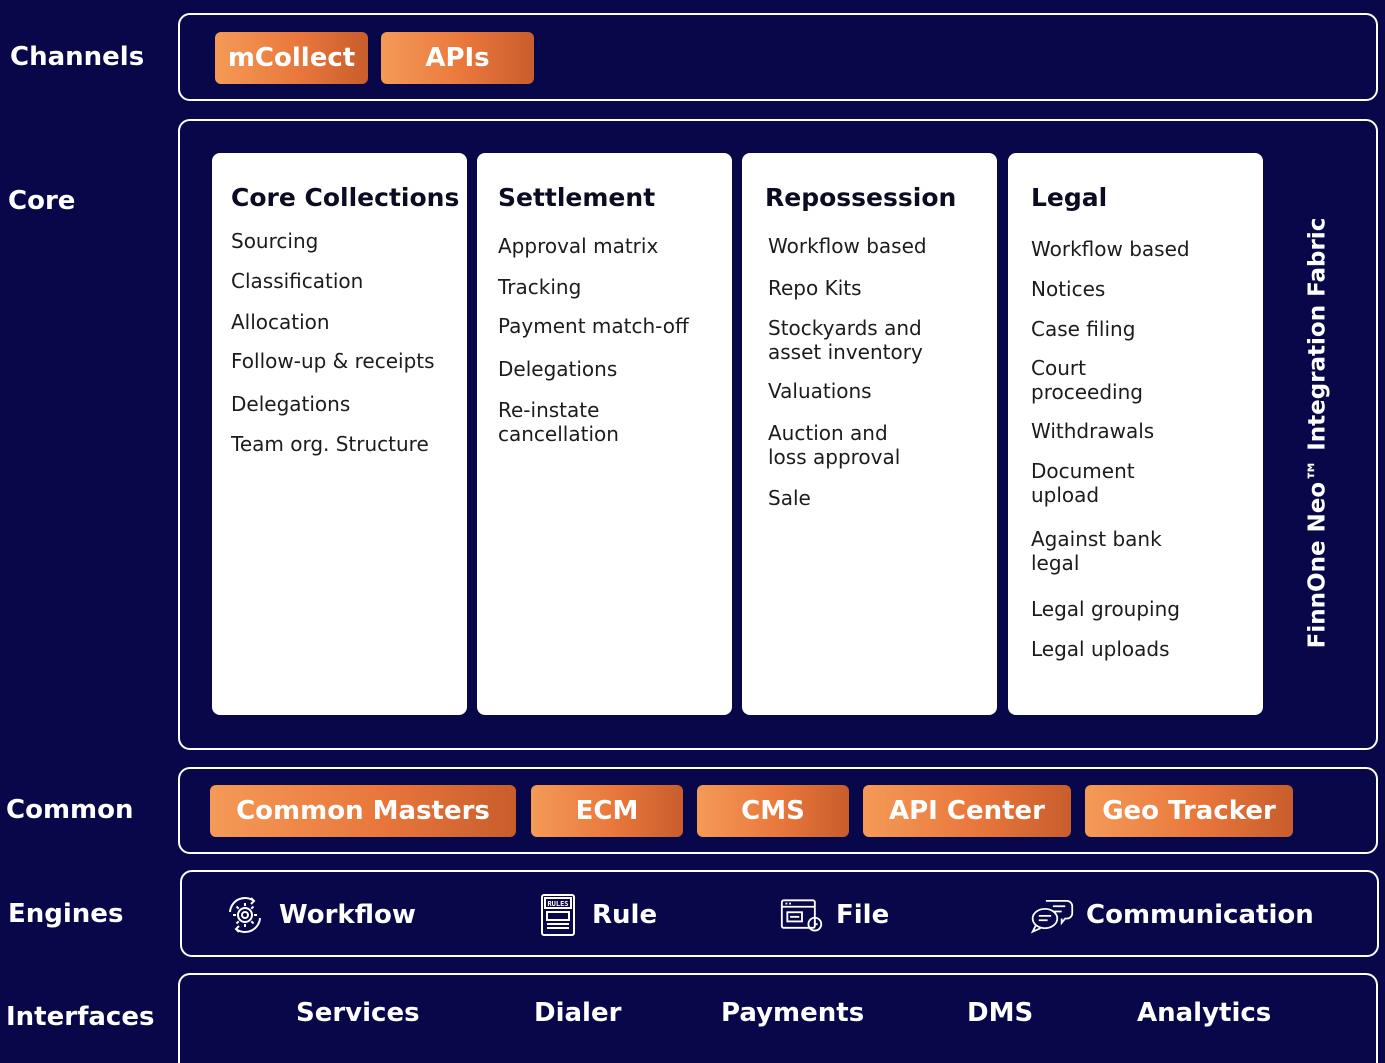 The height and width of the screenshot is (1063, 1385). I want to click on engine-label: File, so click(863, 915).